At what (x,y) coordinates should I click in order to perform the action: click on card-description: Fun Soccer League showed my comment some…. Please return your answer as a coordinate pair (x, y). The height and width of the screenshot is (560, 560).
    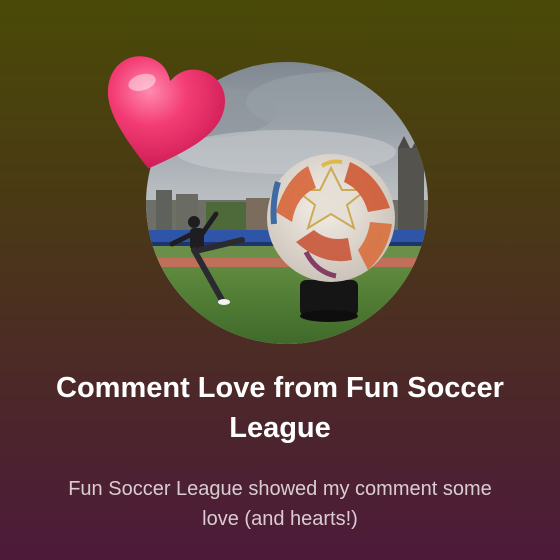
    Looking at the image, I should click on (280, 504).